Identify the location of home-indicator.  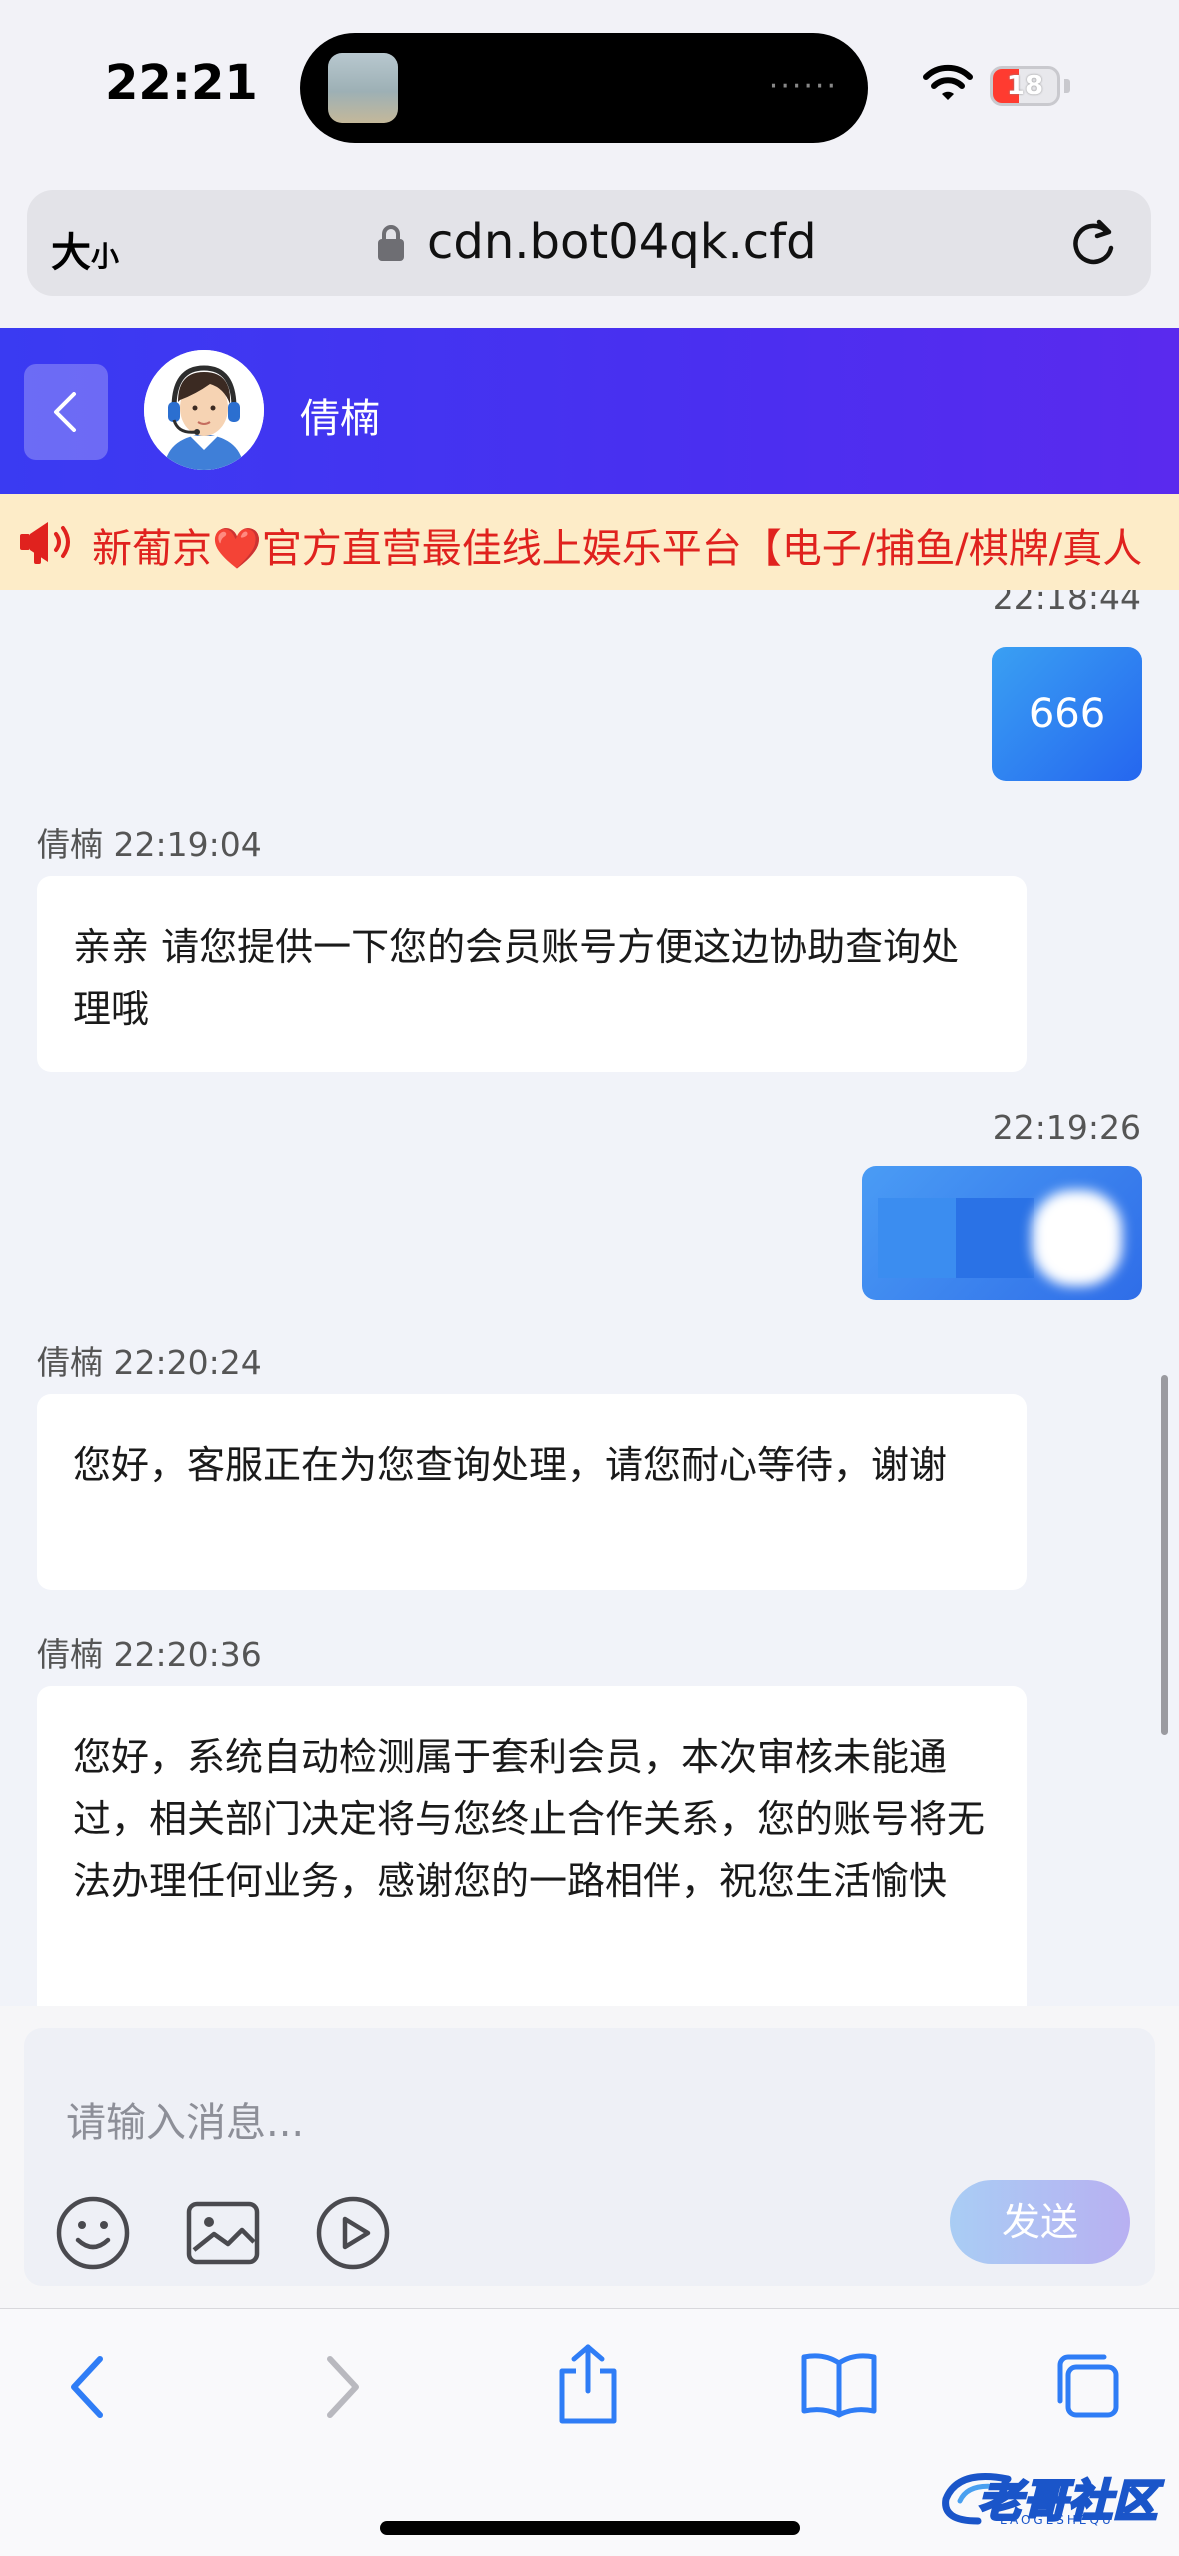
(590, 2528).